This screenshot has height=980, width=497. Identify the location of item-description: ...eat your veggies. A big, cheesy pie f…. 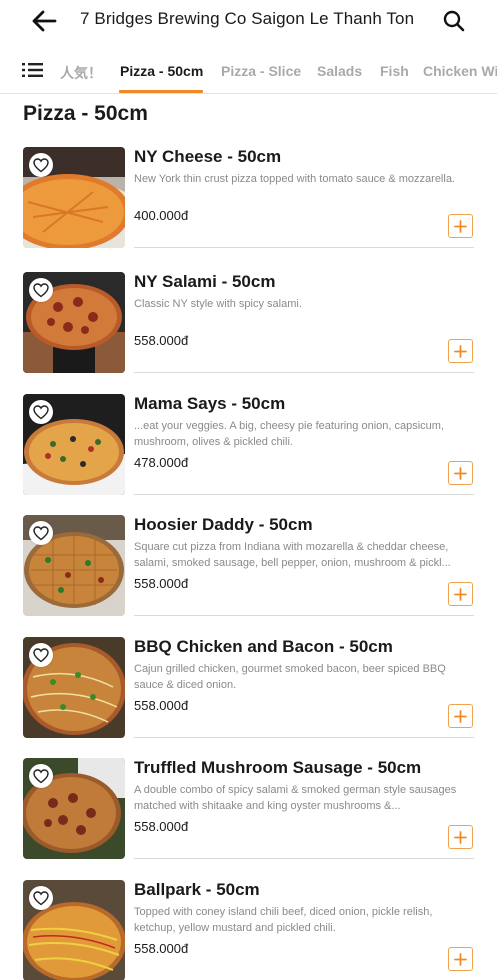
(289, 434).